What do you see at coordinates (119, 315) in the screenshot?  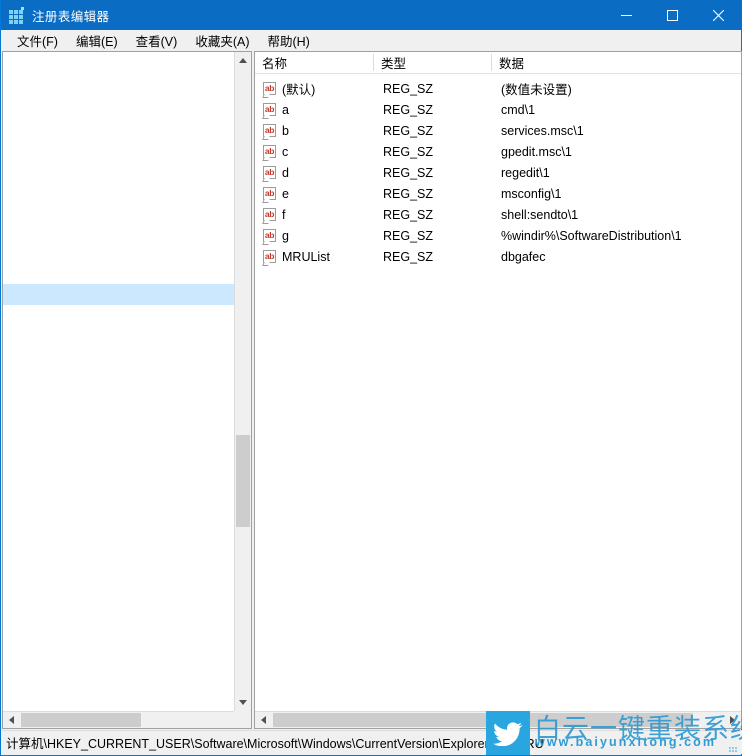 I see `tree-node: SearchP` at bounding box center [119, 315].